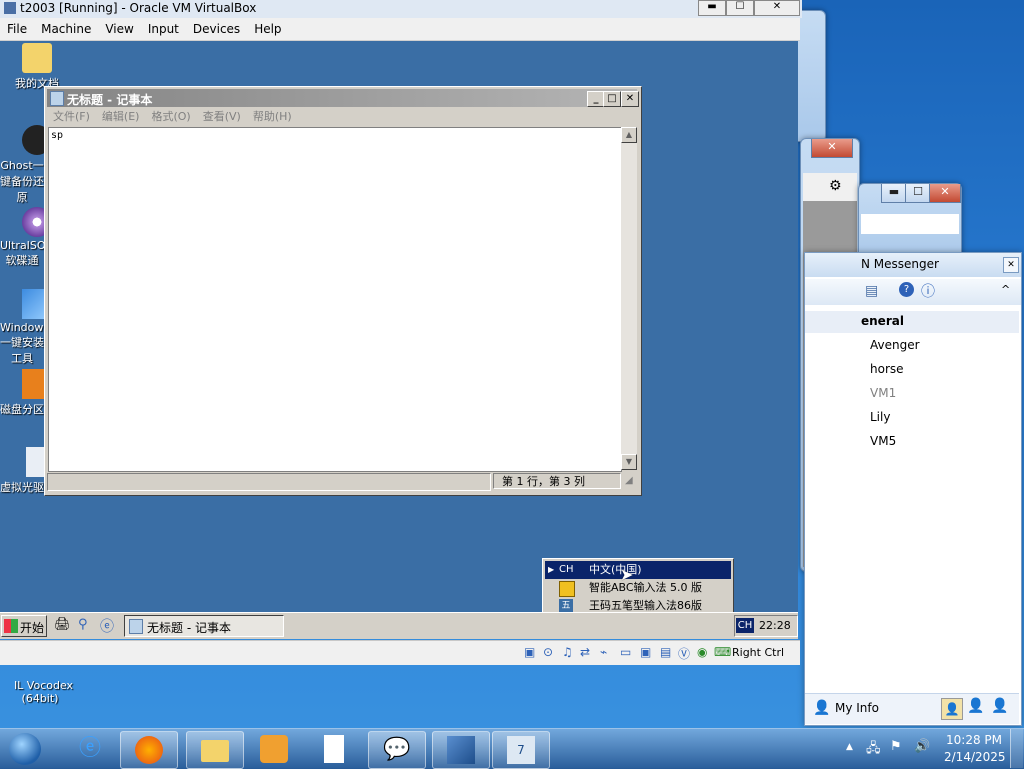  I want to click on notepad-statusbar: 第 1 行，第 3 列 ◢, so click(343, 482).